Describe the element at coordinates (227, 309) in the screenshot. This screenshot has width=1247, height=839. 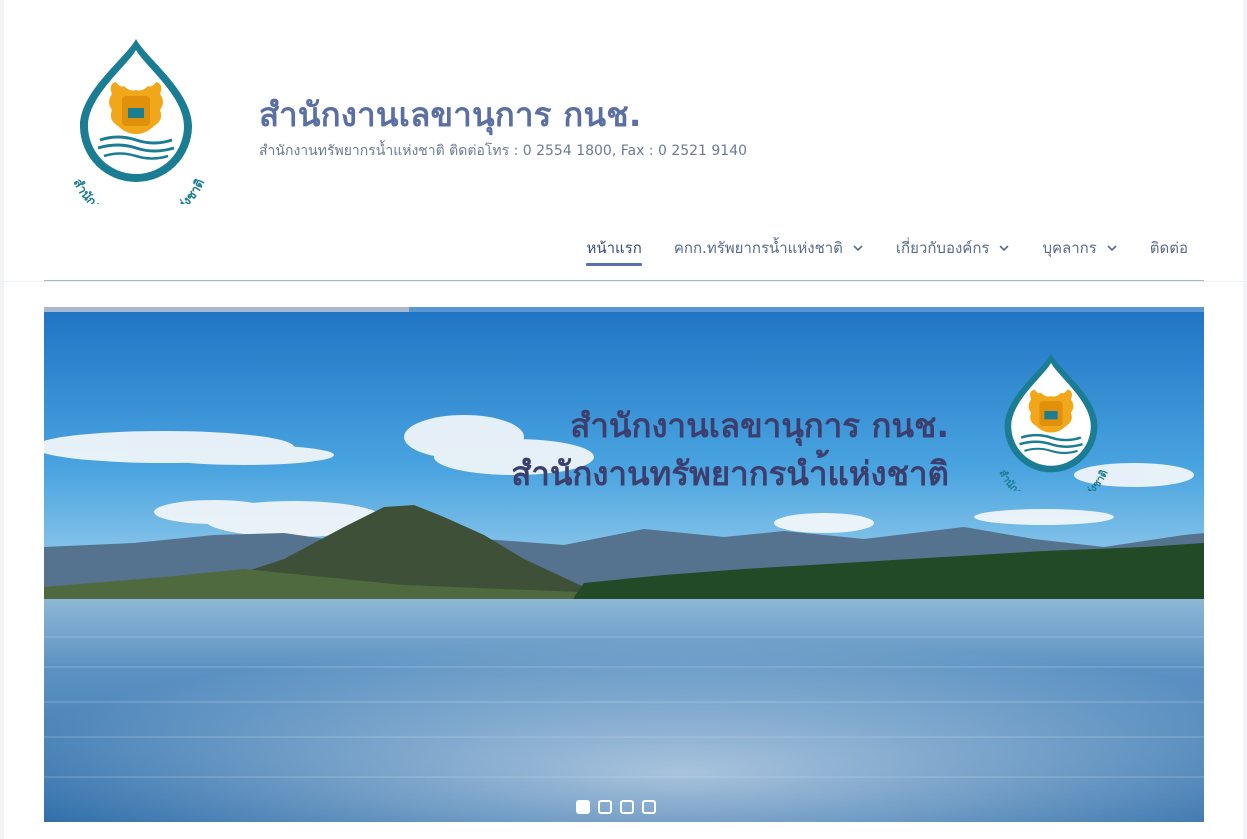
I see `slider-progress-fill` at that location.